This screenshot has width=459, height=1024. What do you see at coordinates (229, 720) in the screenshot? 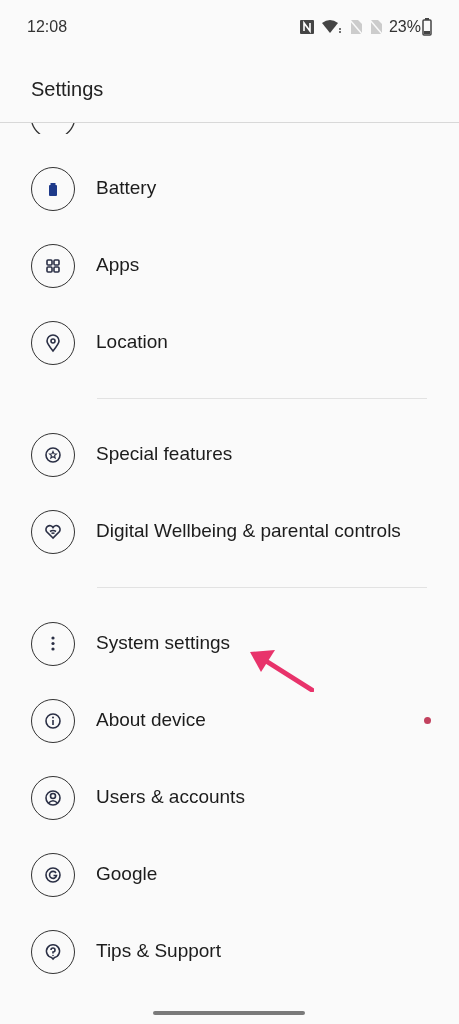
I see `settings-item: About device` at bounding box center [229, 720].